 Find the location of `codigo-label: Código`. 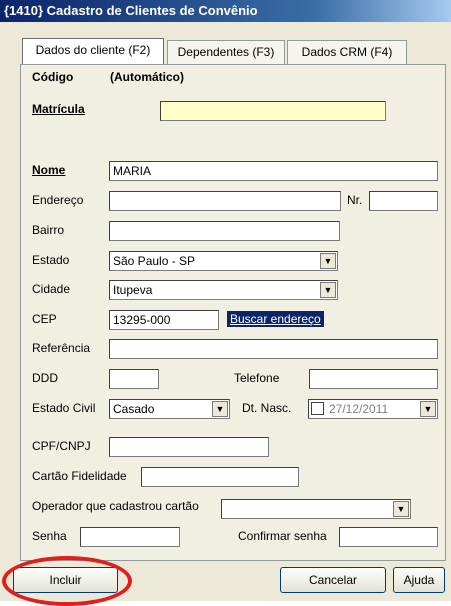

codigo-label: Código is located at coordinates (53, 77).